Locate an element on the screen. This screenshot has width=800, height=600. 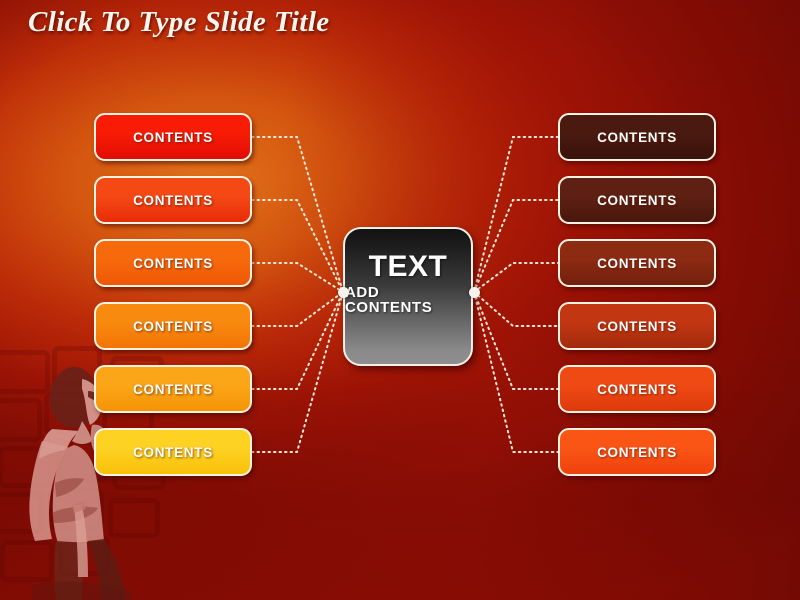
right-node-6-label: CONTENTS is located at coordinates (637, 452).